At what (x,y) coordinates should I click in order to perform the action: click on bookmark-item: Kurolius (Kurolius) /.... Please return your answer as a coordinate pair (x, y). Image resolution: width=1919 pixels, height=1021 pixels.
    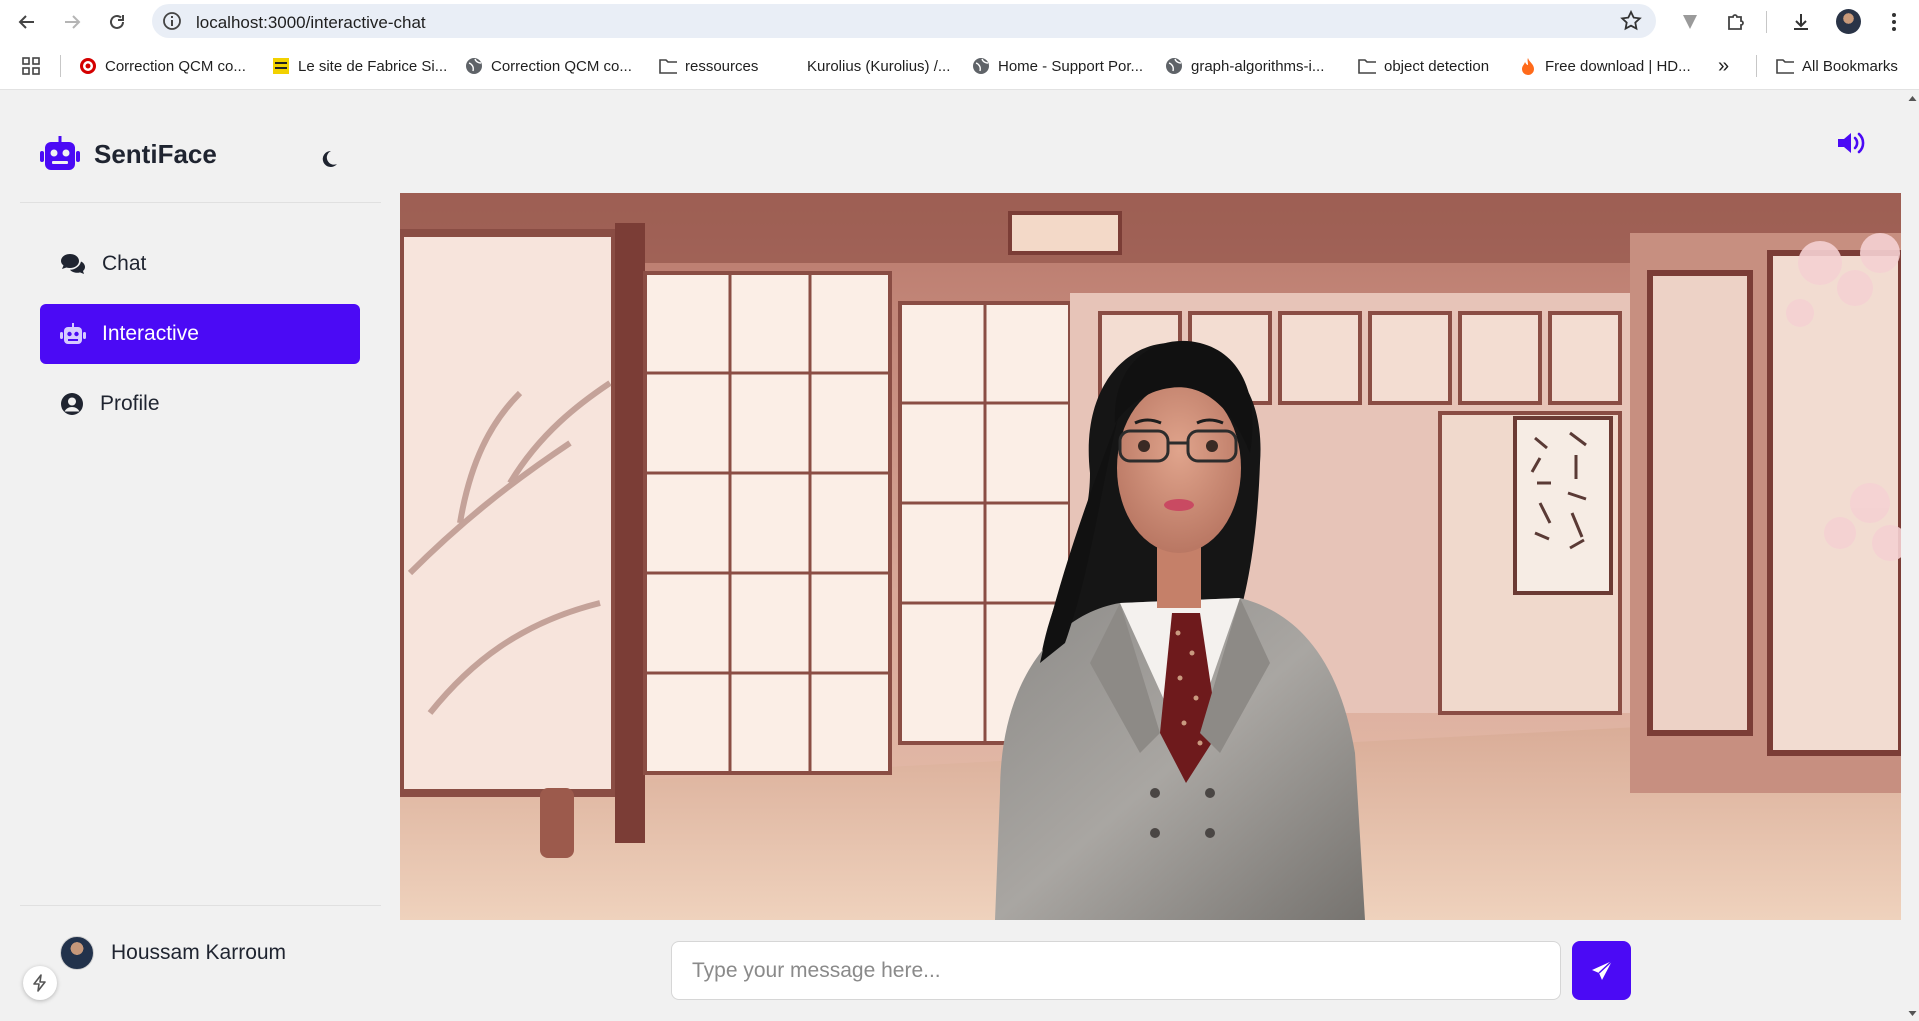
    Looking at the image, I should click on (865, 66).